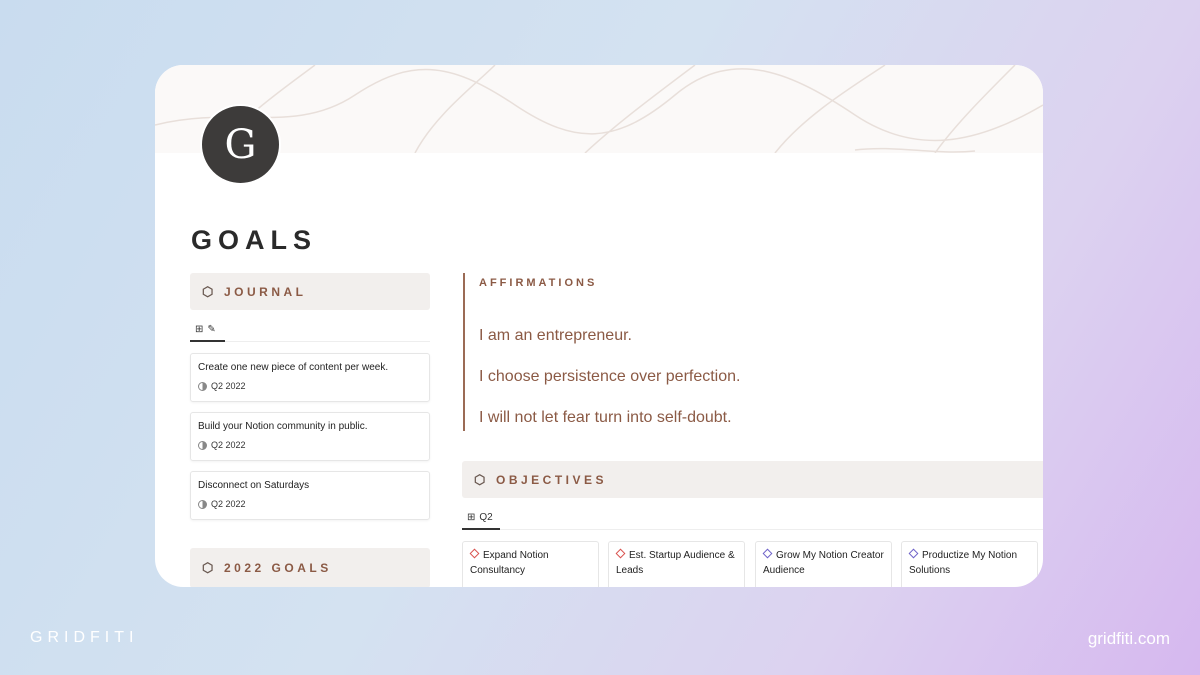 The height and width of the screenshot is (675, 1200). Describe the element at coordinates (538, 283) in the screenshot. I see `affirmations-label: AFFIRMATIONS` at that location.